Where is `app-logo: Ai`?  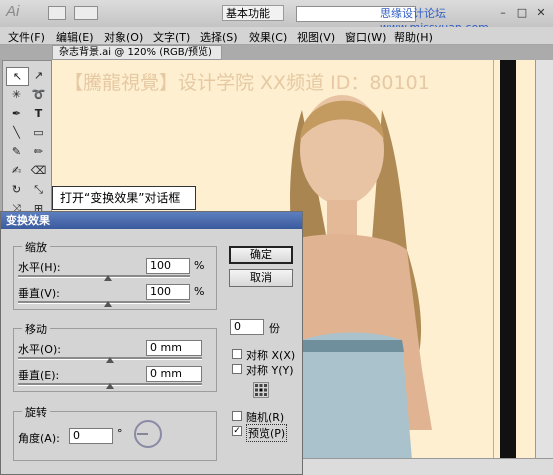 app-logo: Ai is located at coordinates (13, 11).